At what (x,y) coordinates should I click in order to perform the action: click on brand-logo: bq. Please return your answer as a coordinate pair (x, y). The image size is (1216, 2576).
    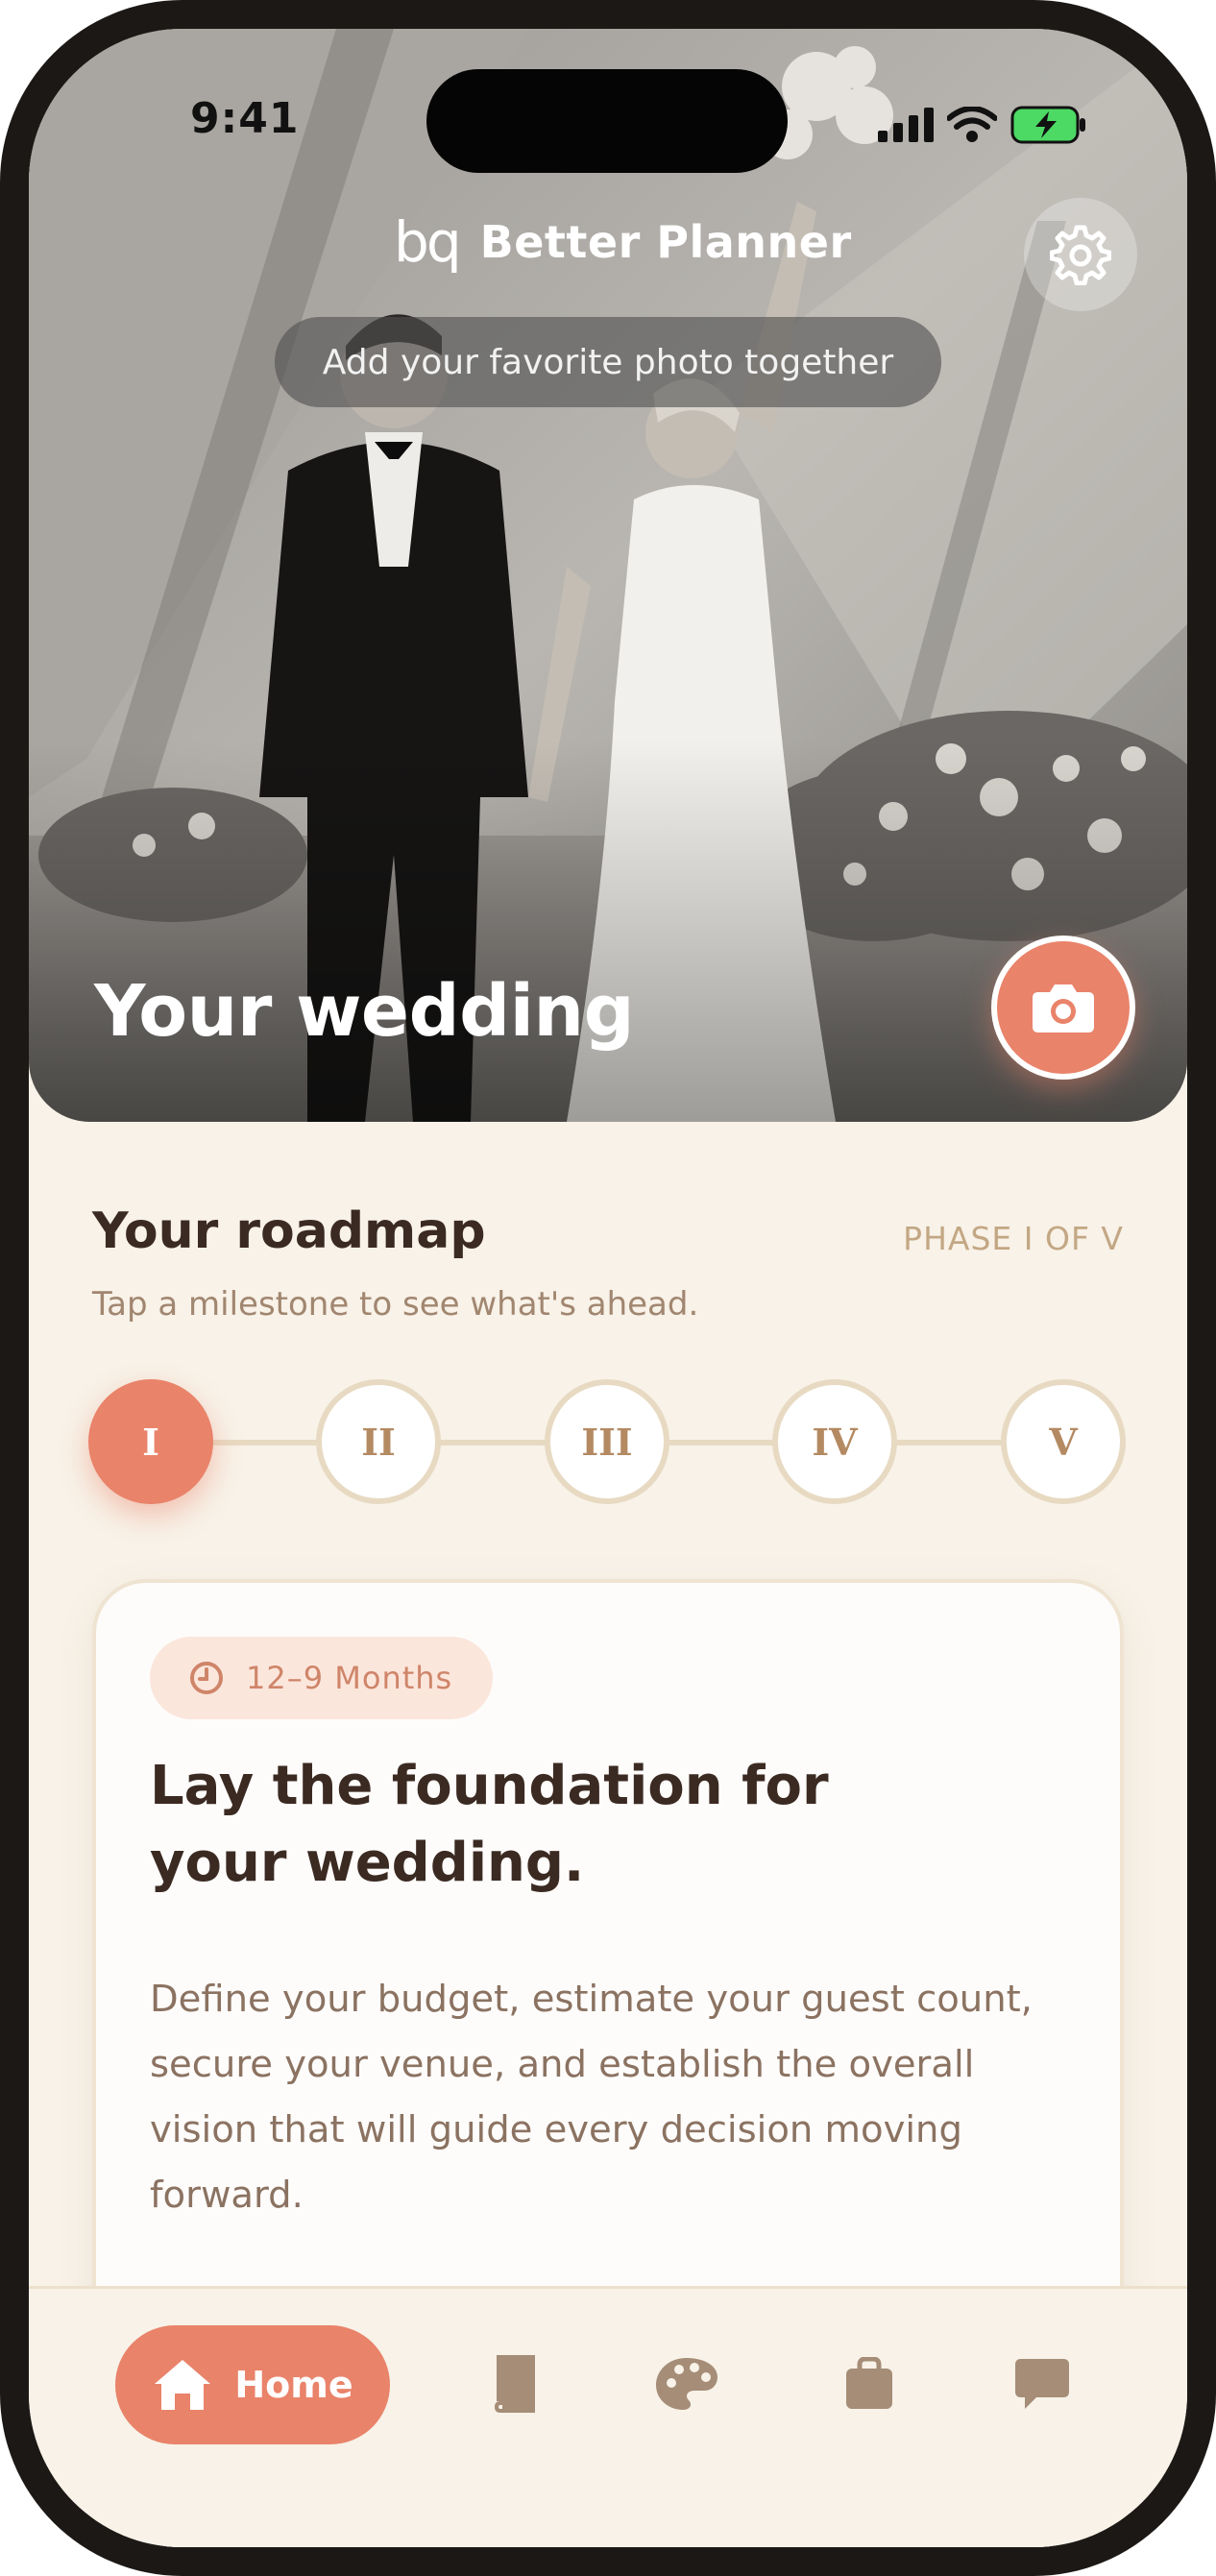
    Looking at the image, I should click on (428, 242).